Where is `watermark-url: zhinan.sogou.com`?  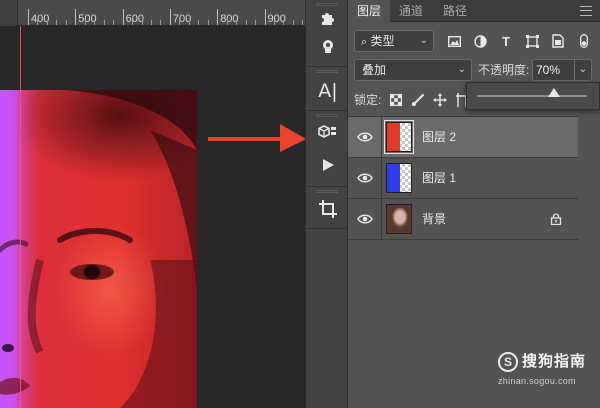 watermark-url: zhinan.sogou.com is located at coordinates (537, 381).